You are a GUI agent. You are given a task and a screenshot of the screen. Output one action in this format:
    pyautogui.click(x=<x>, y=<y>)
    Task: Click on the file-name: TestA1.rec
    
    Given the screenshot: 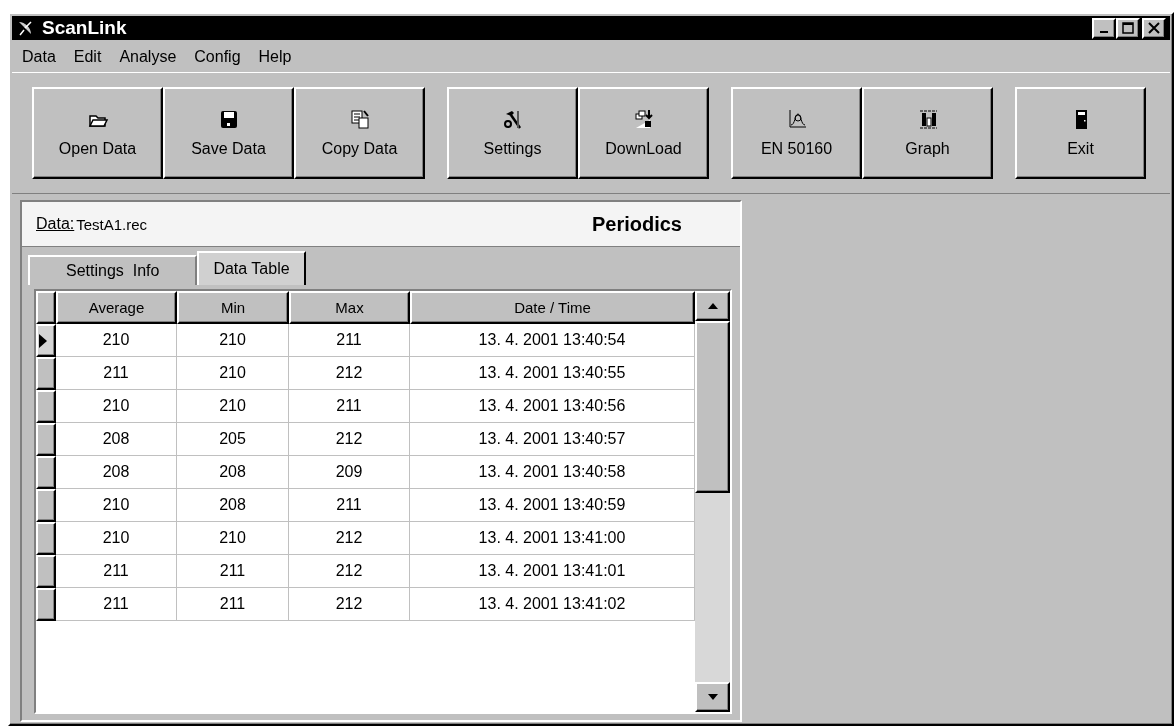 What is the action you would take?
    pyautogui.click(x=112, y=224)
    